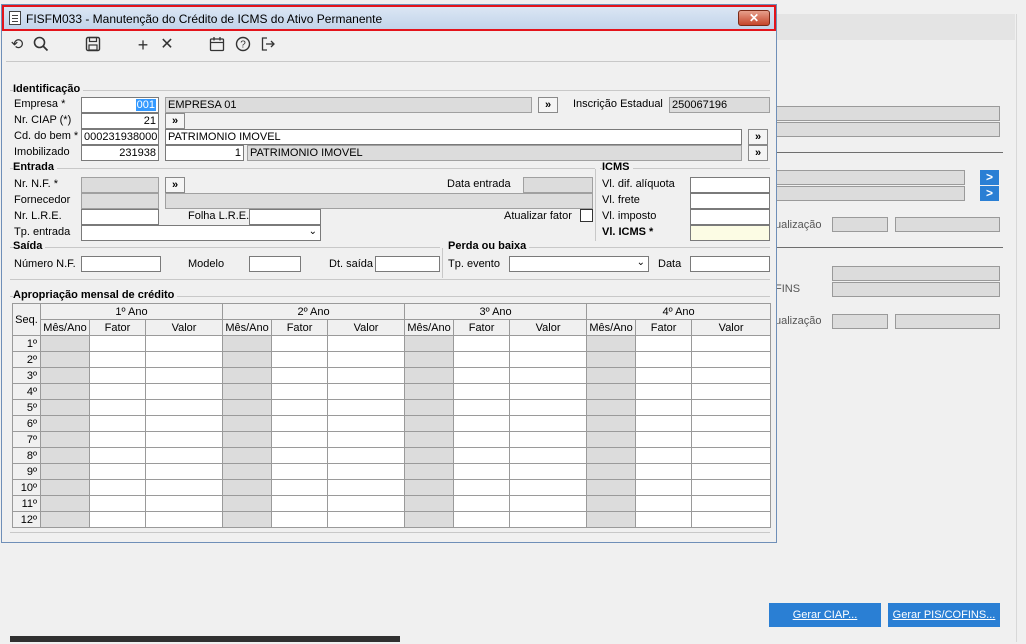 The image size is (1026, 644). I want to click on numero-nf-field, so click(121, 264).